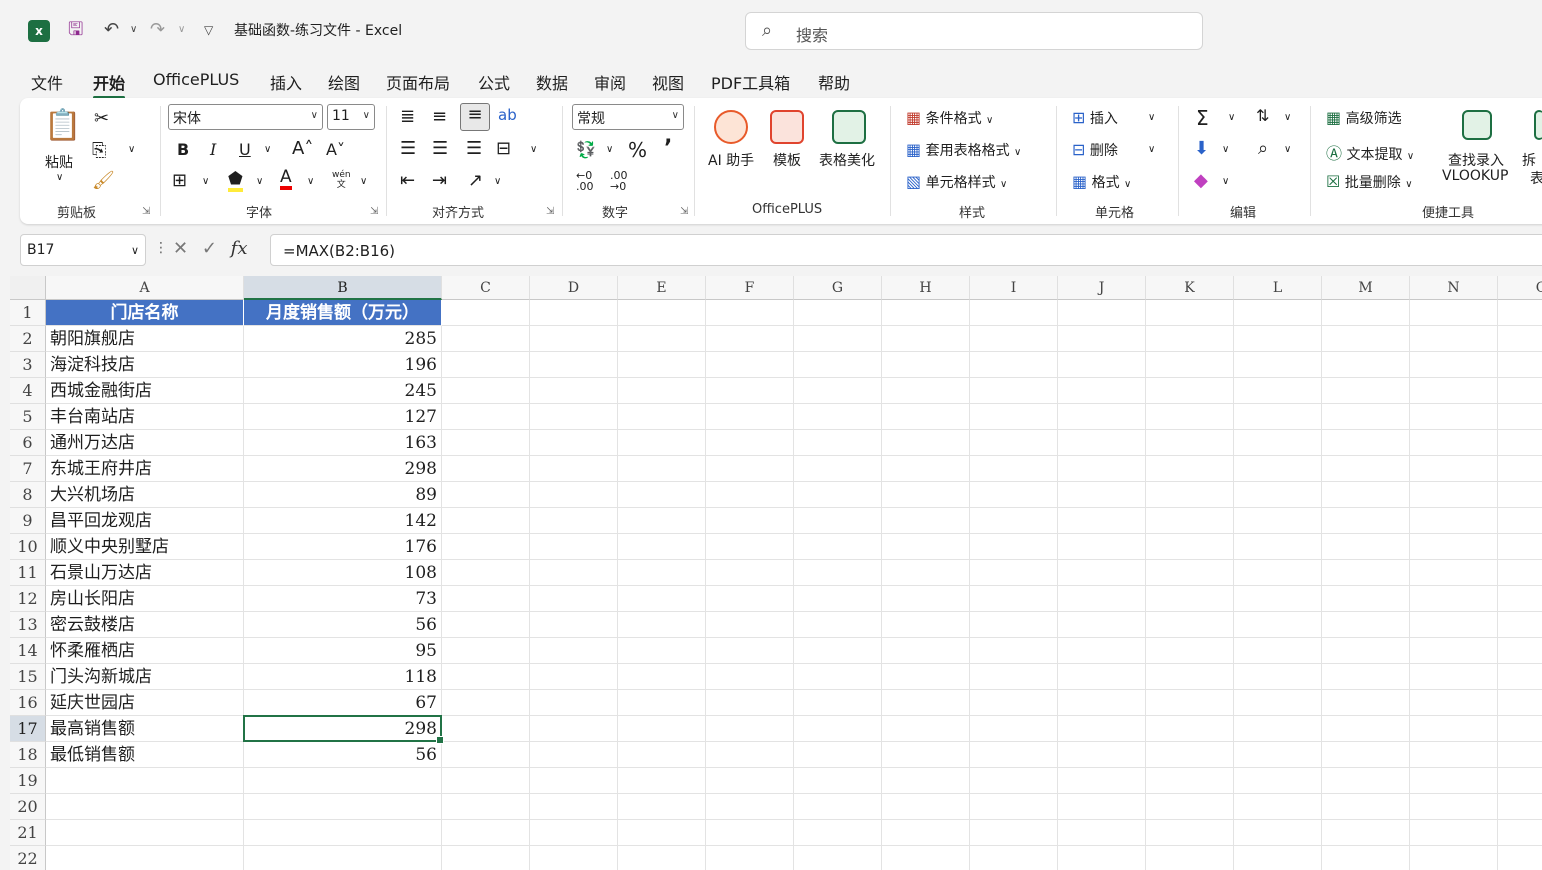 The width and height of the screenshot is (1542, 870). What do you see at coordinates (849, 127) in the screenshot?
I see `table-beautify-icon` at bounding box center [849, 127].